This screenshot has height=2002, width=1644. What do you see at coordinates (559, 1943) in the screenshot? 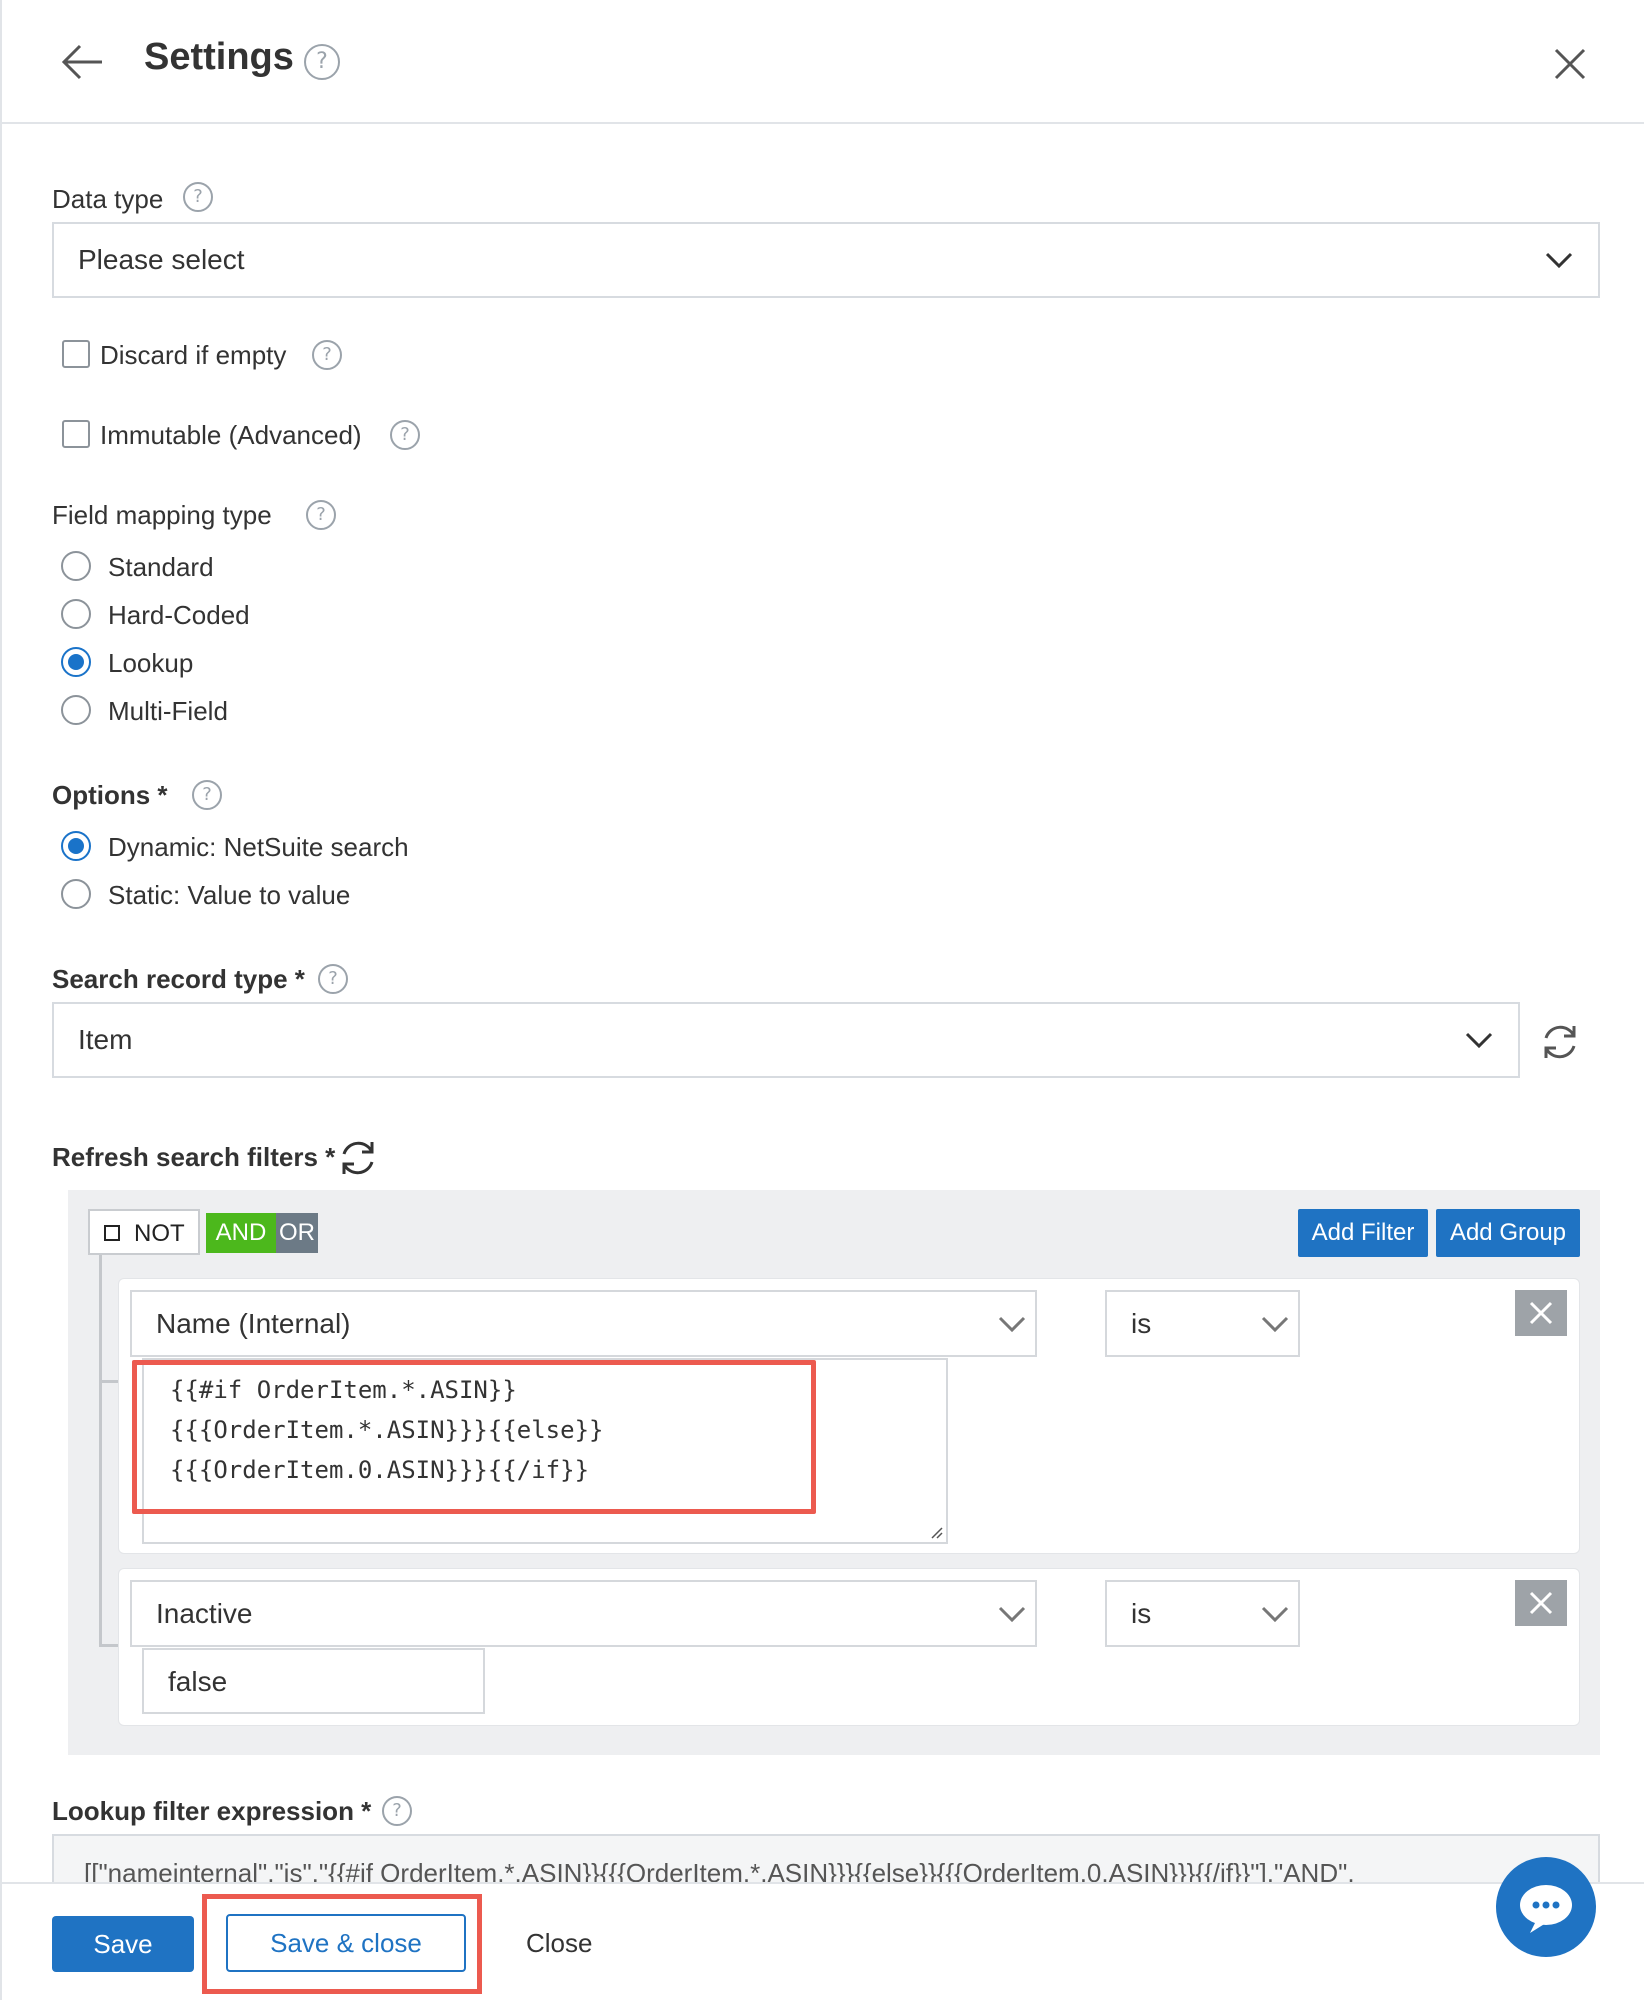
I see `close-button: Close` at bounding box center [559, 1943].